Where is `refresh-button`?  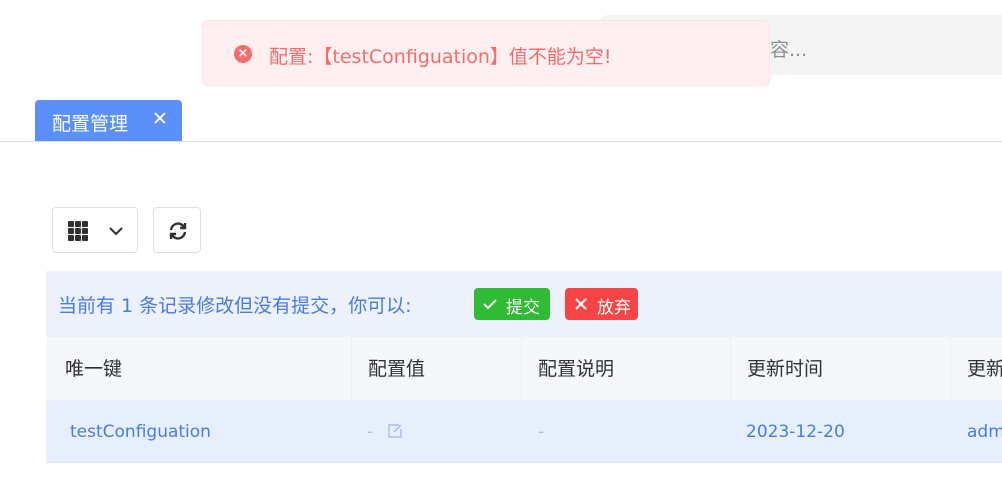
refresh-button is located at coordinates (177, 230).